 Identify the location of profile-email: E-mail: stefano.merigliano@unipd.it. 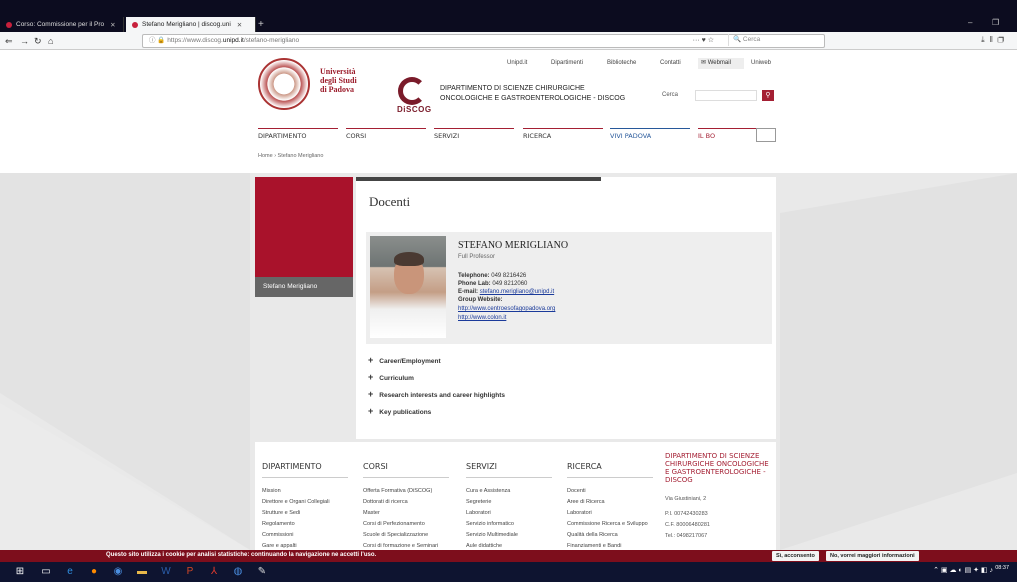
(506, 292).